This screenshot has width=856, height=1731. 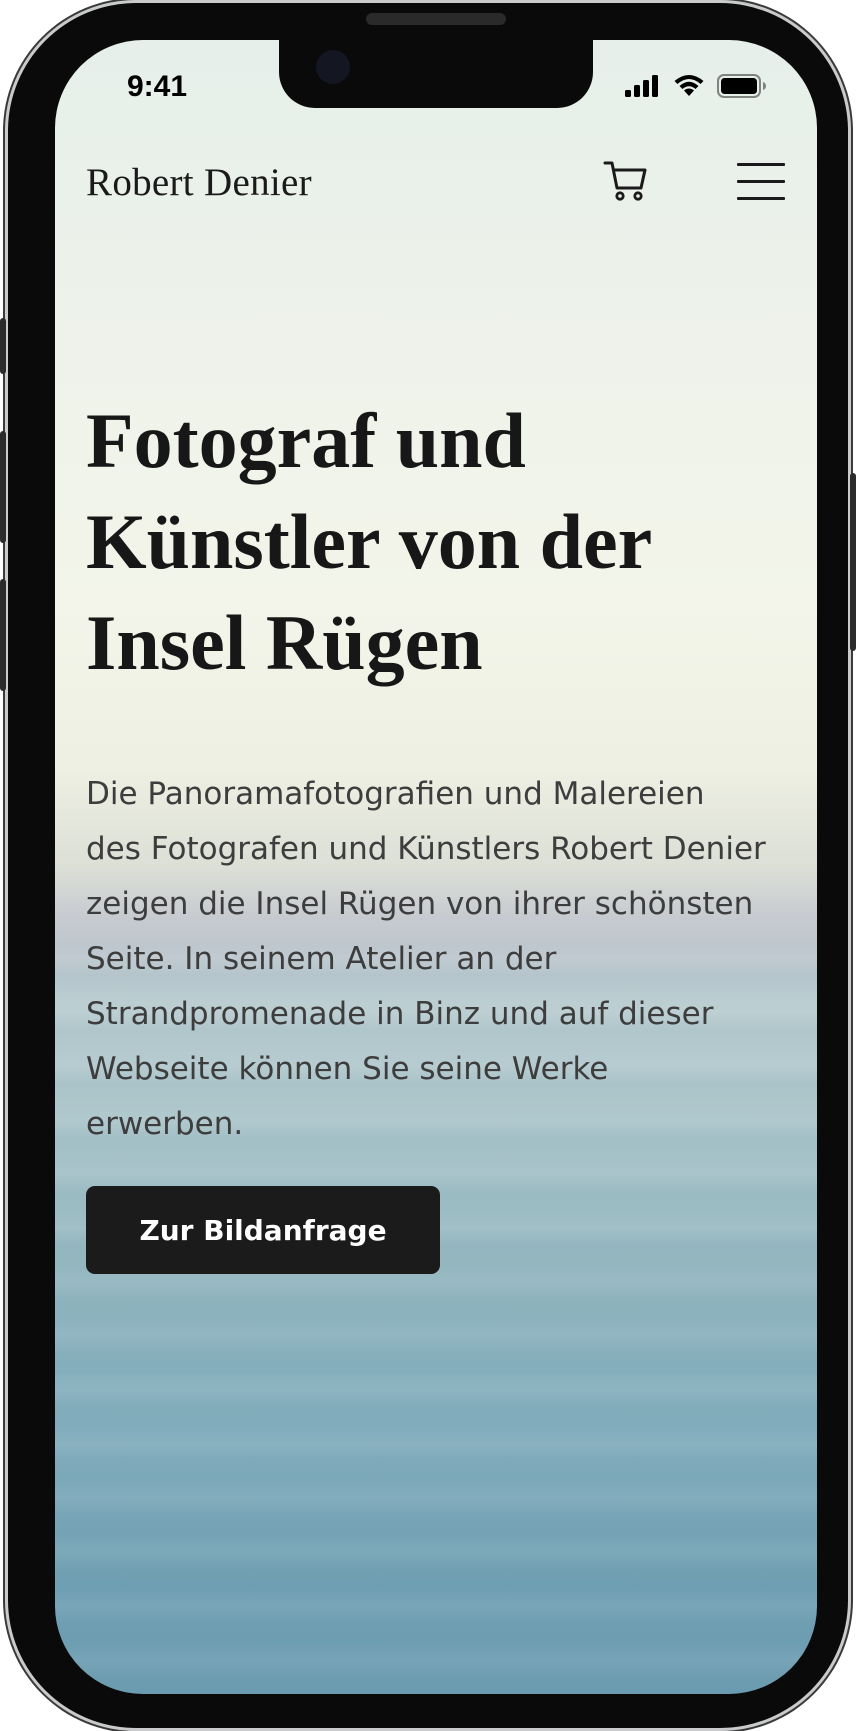 What do you see at coordinates (436, 74) in the screenshot?
I see `notch` at bounding box center [436, 74].